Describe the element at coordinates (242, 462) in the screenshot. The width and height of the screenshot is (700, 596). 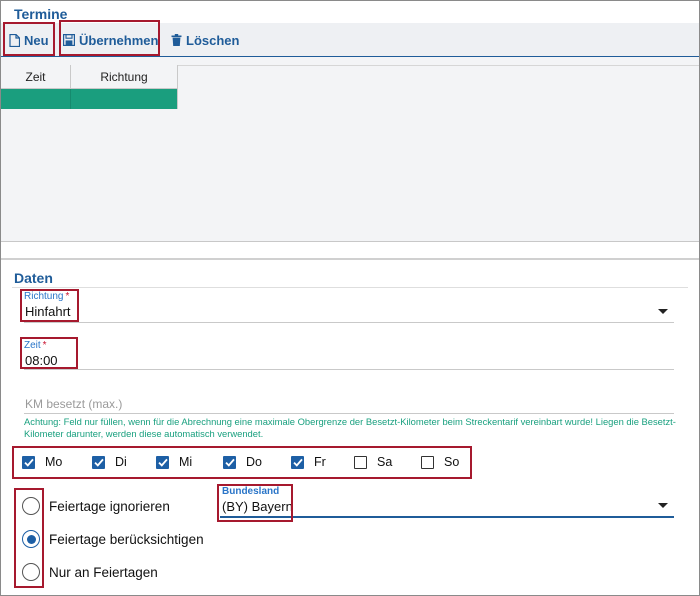
I see `highlight-weekdays` at that location.